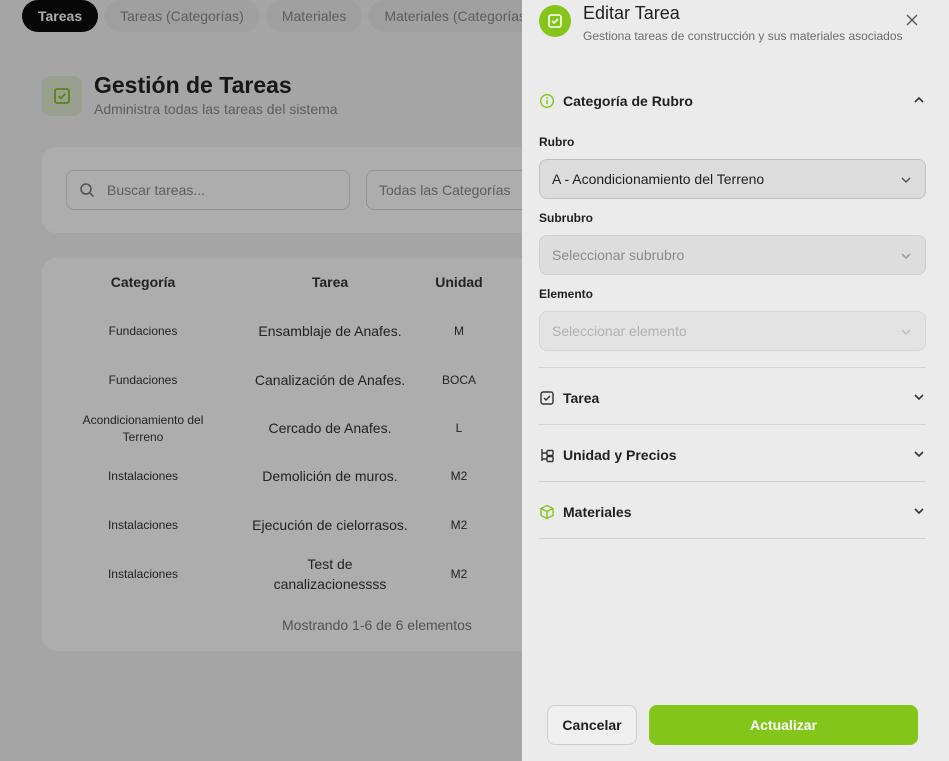  I want to click on close-icon, so click(912, 20).